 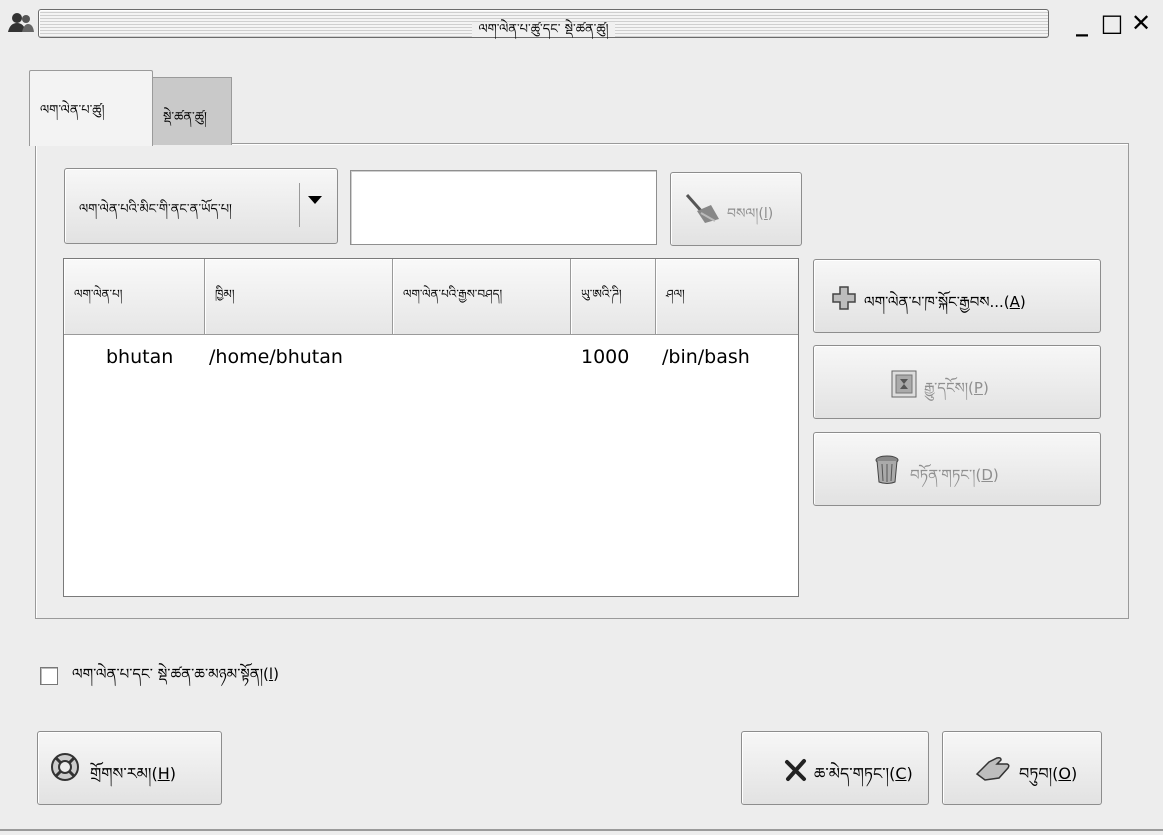 I want to click on title-field: ལག་ལེན་པ་ཚུ་དང་ སྡེ་ཚན་ཚུ།, so click(x=543, y=23).